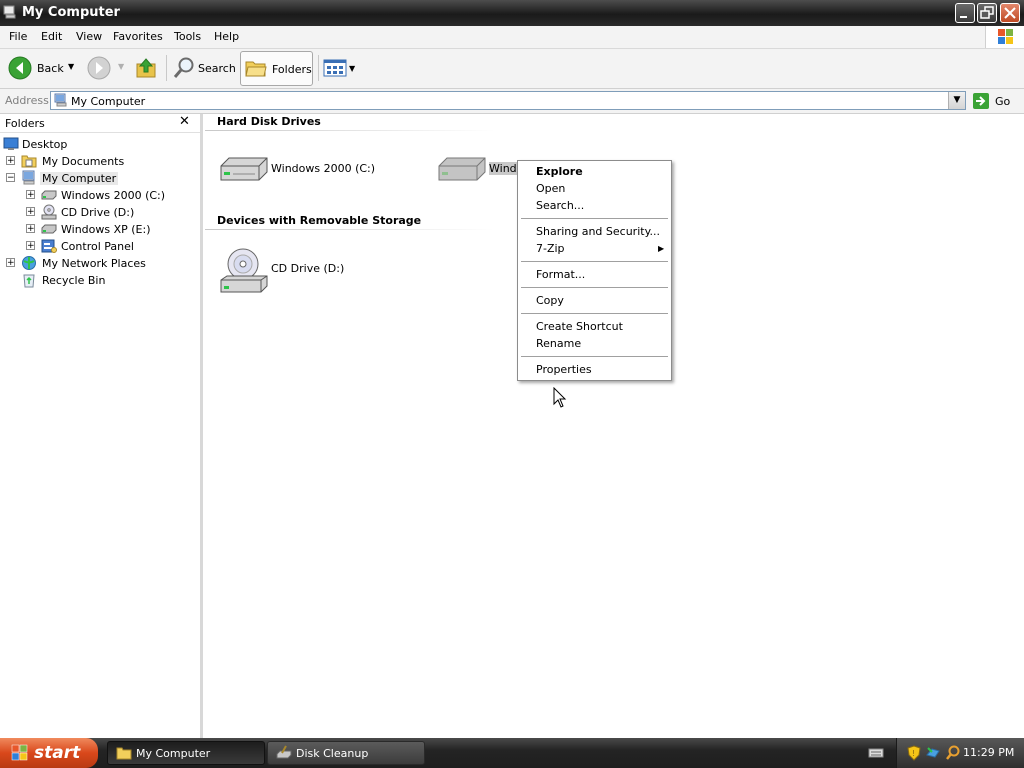 This screenshot has width=1024, height=768. What do you see at coordinates (550, 300) in the screenshot?
I see `menu-item-copy: Copy` at bounding box center [550, 300].